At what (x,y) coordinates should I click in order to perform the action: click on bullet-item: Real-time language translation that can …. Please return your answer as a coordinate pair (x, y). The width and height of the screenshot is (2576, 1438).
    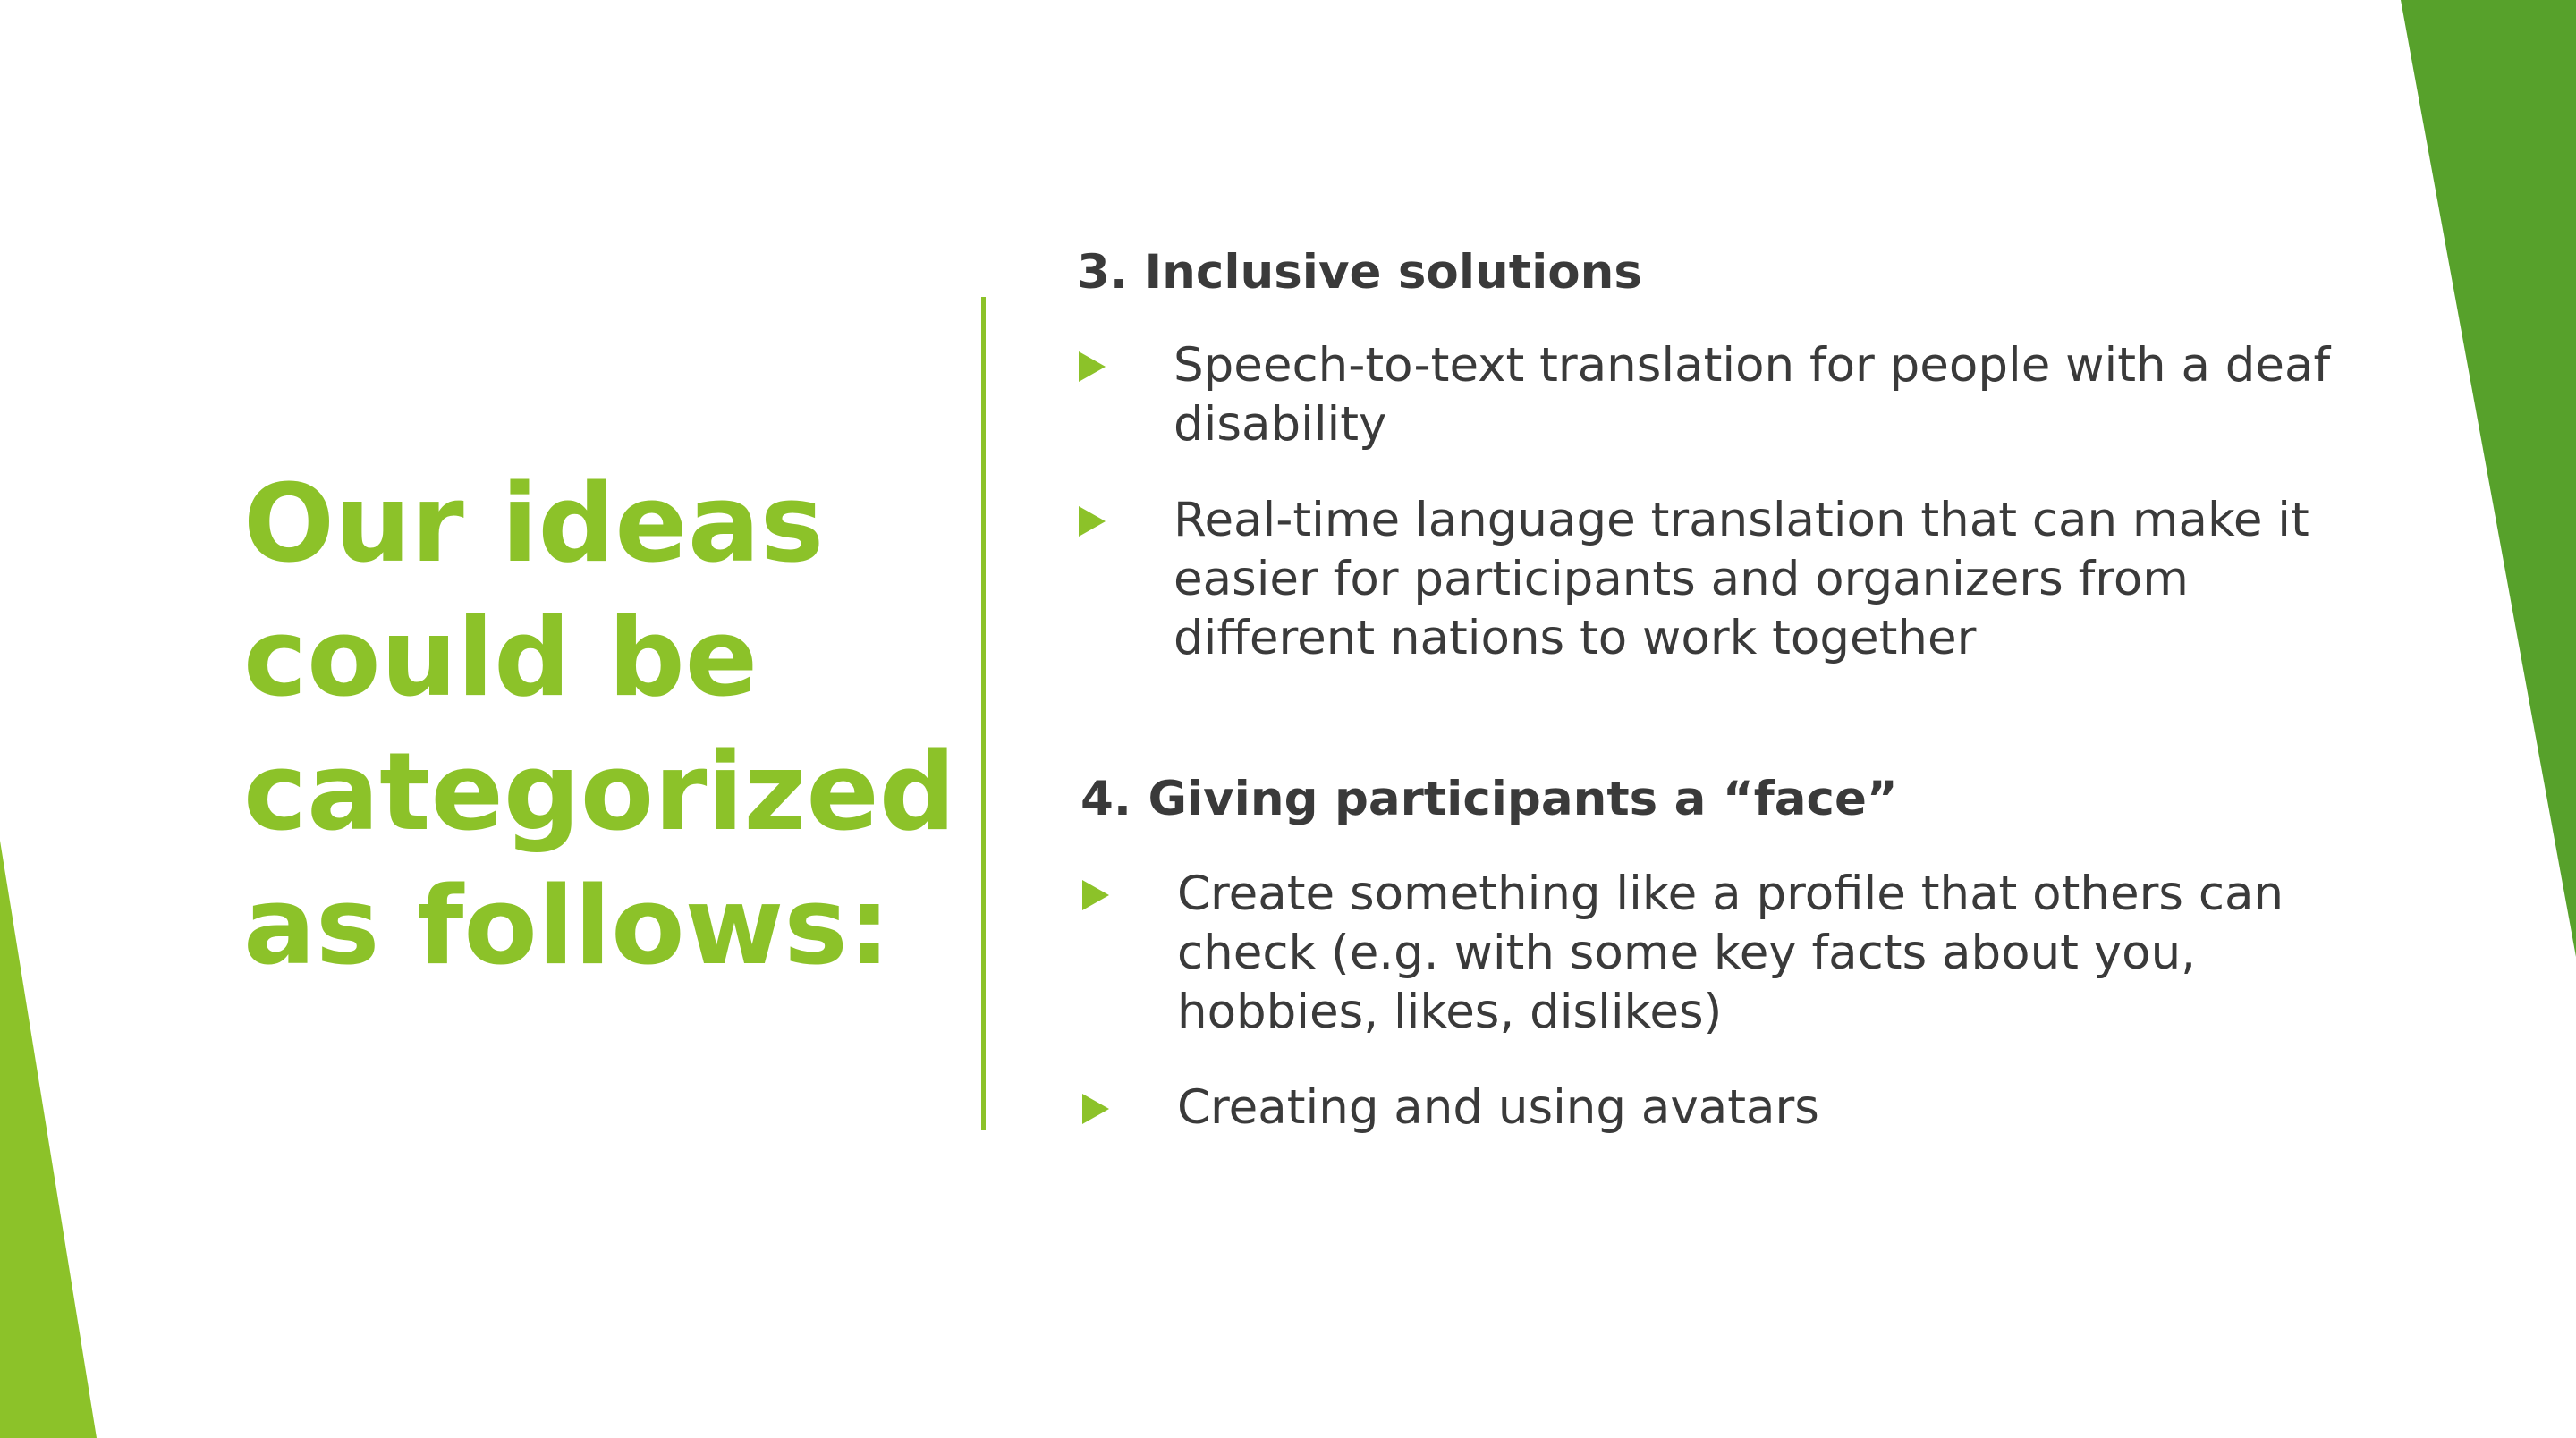
    Looking at the image, I should click on (1739, 579).